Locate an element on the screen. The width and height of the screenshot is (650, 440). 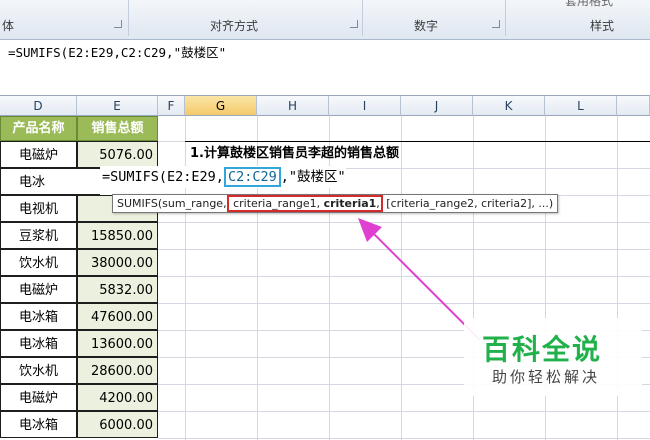
column-header-g: G is located at coordinates (221, 106).